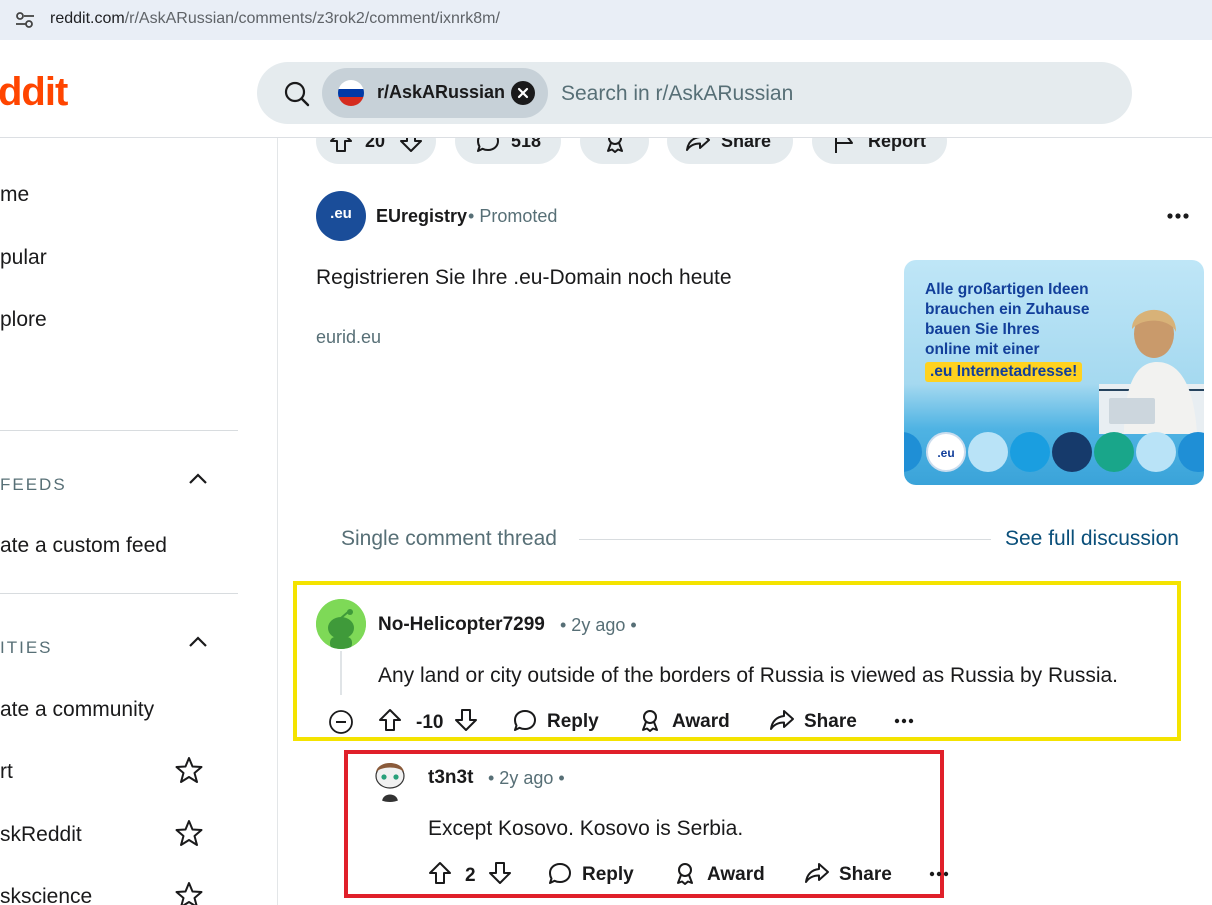  Describe the element at coordinates (341, 722) in the screenshot. I see `collapse-thread-icon` at that location.